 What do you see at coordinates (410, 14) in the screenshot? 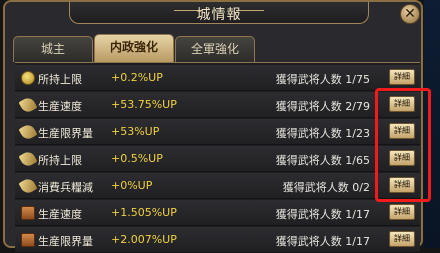
I see `close-button: ✕` at bounding box center [410, 14].